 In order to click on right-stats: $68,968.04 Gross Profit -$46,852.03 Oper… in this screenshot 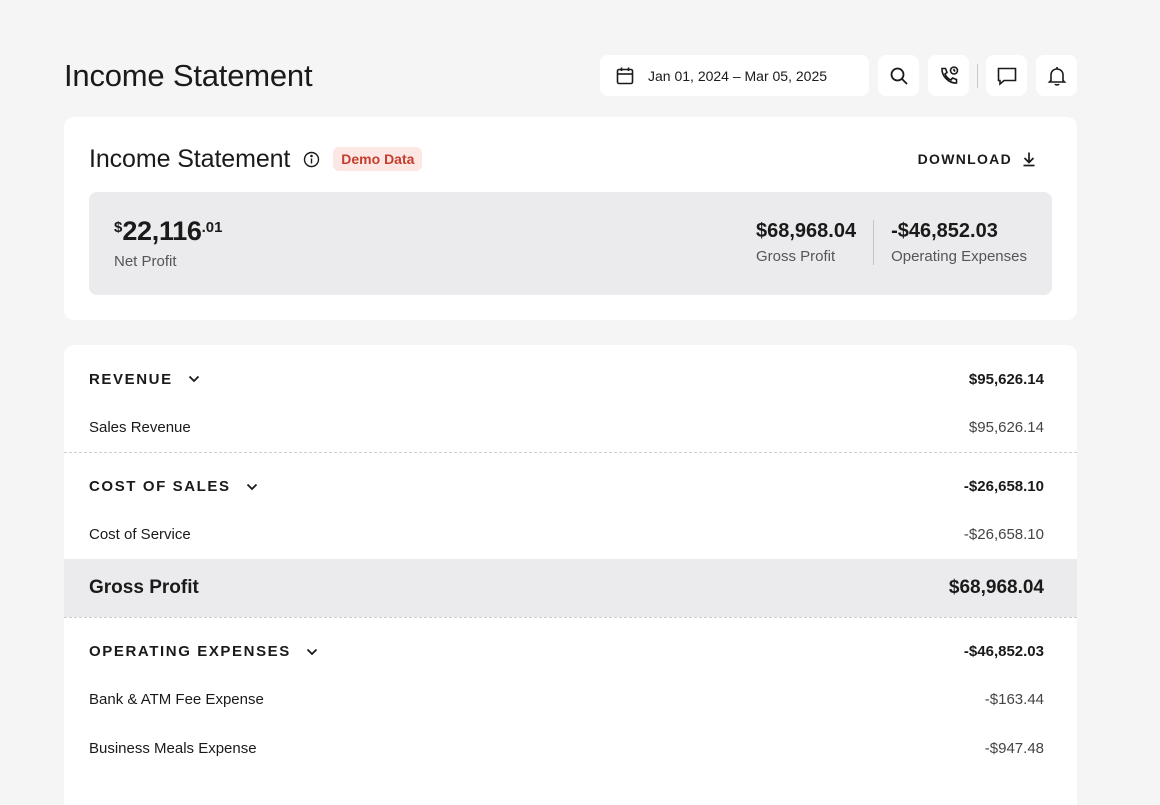, I will do `click(891, 242)`.